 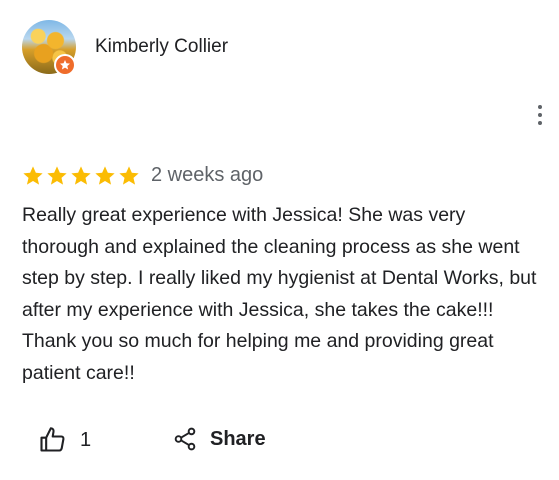 I want to click on share-icon, so click(x=185, y=439).